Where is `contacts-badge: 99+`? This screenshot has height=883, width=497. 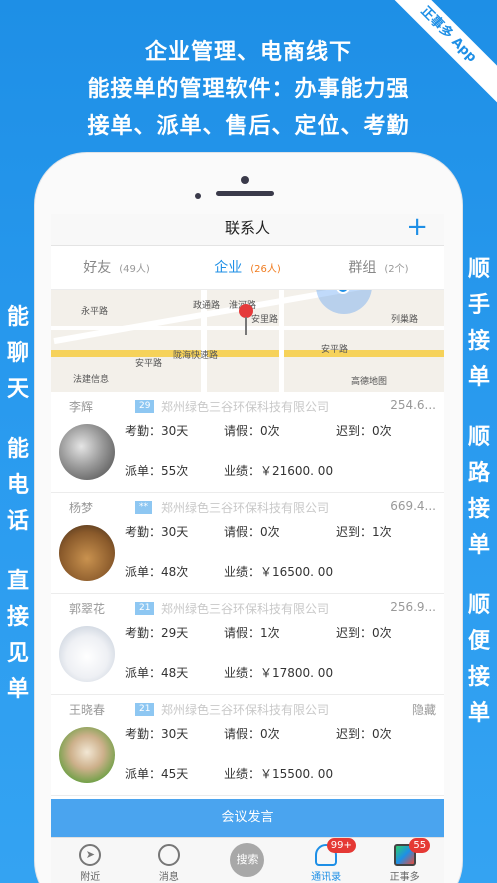 contacts-badge: 99+ is located at coordinates (341, 845).